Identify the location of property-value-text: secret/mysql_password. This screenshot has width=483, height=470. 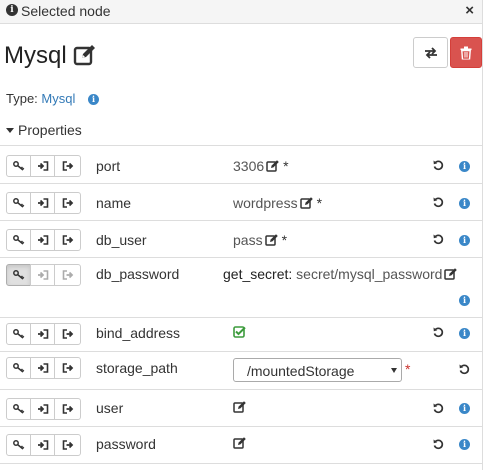
(369, 274).